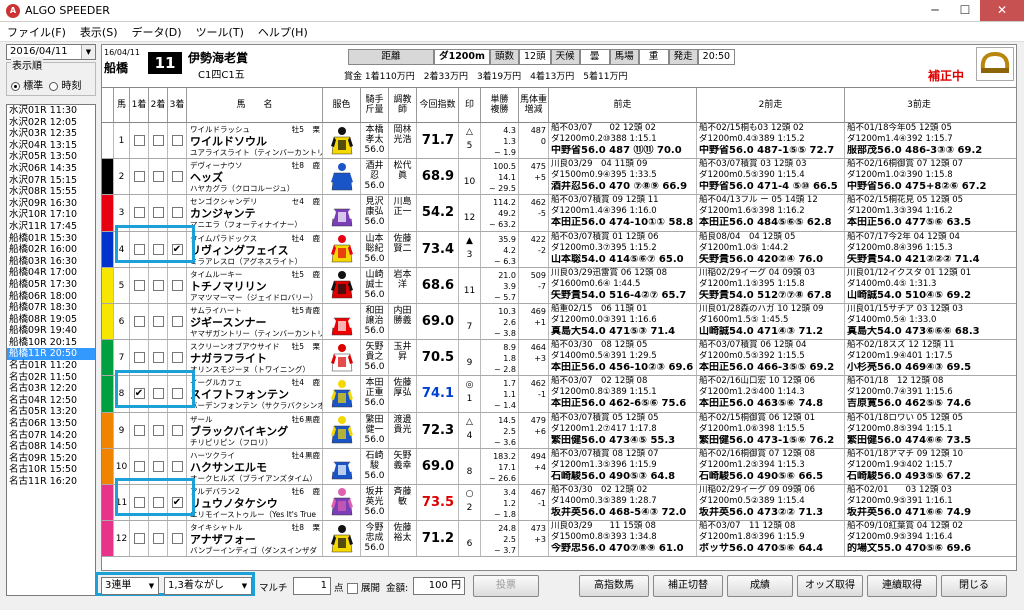  Describe the element at coordinates (363, 587) in the screenshot. I see `expand-checkbox: 展開` at that location.